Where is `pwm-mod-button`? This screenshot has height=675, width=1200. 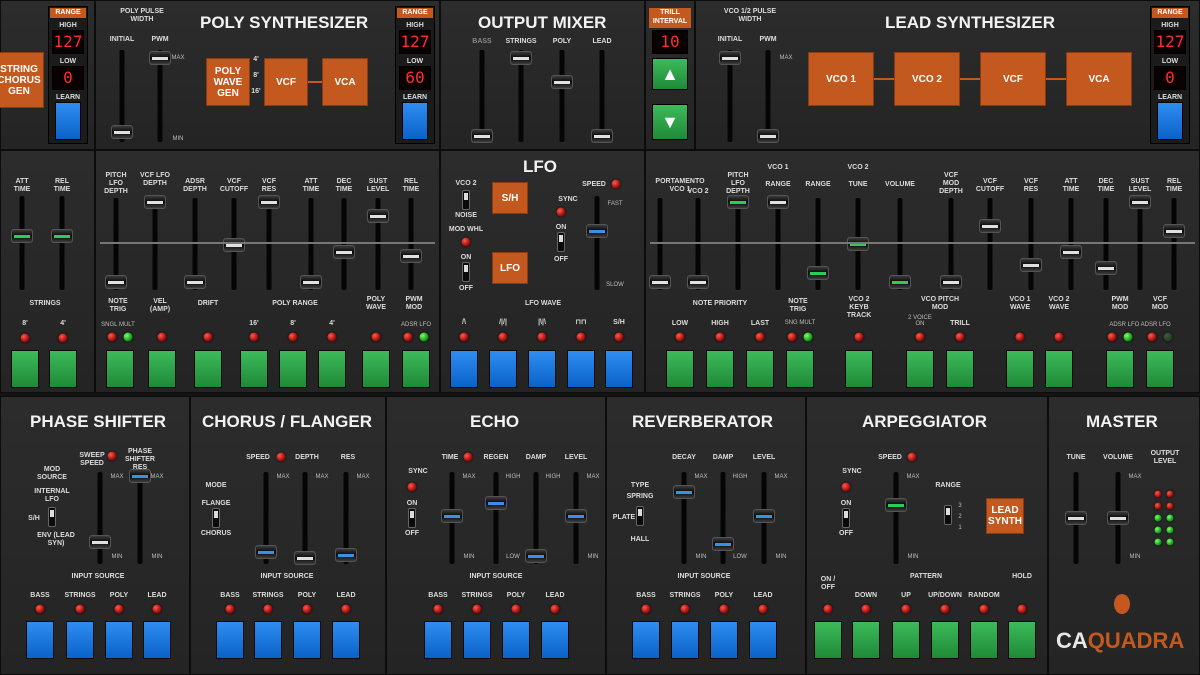 pwm-mod-button is located at coordinates (416, 369).